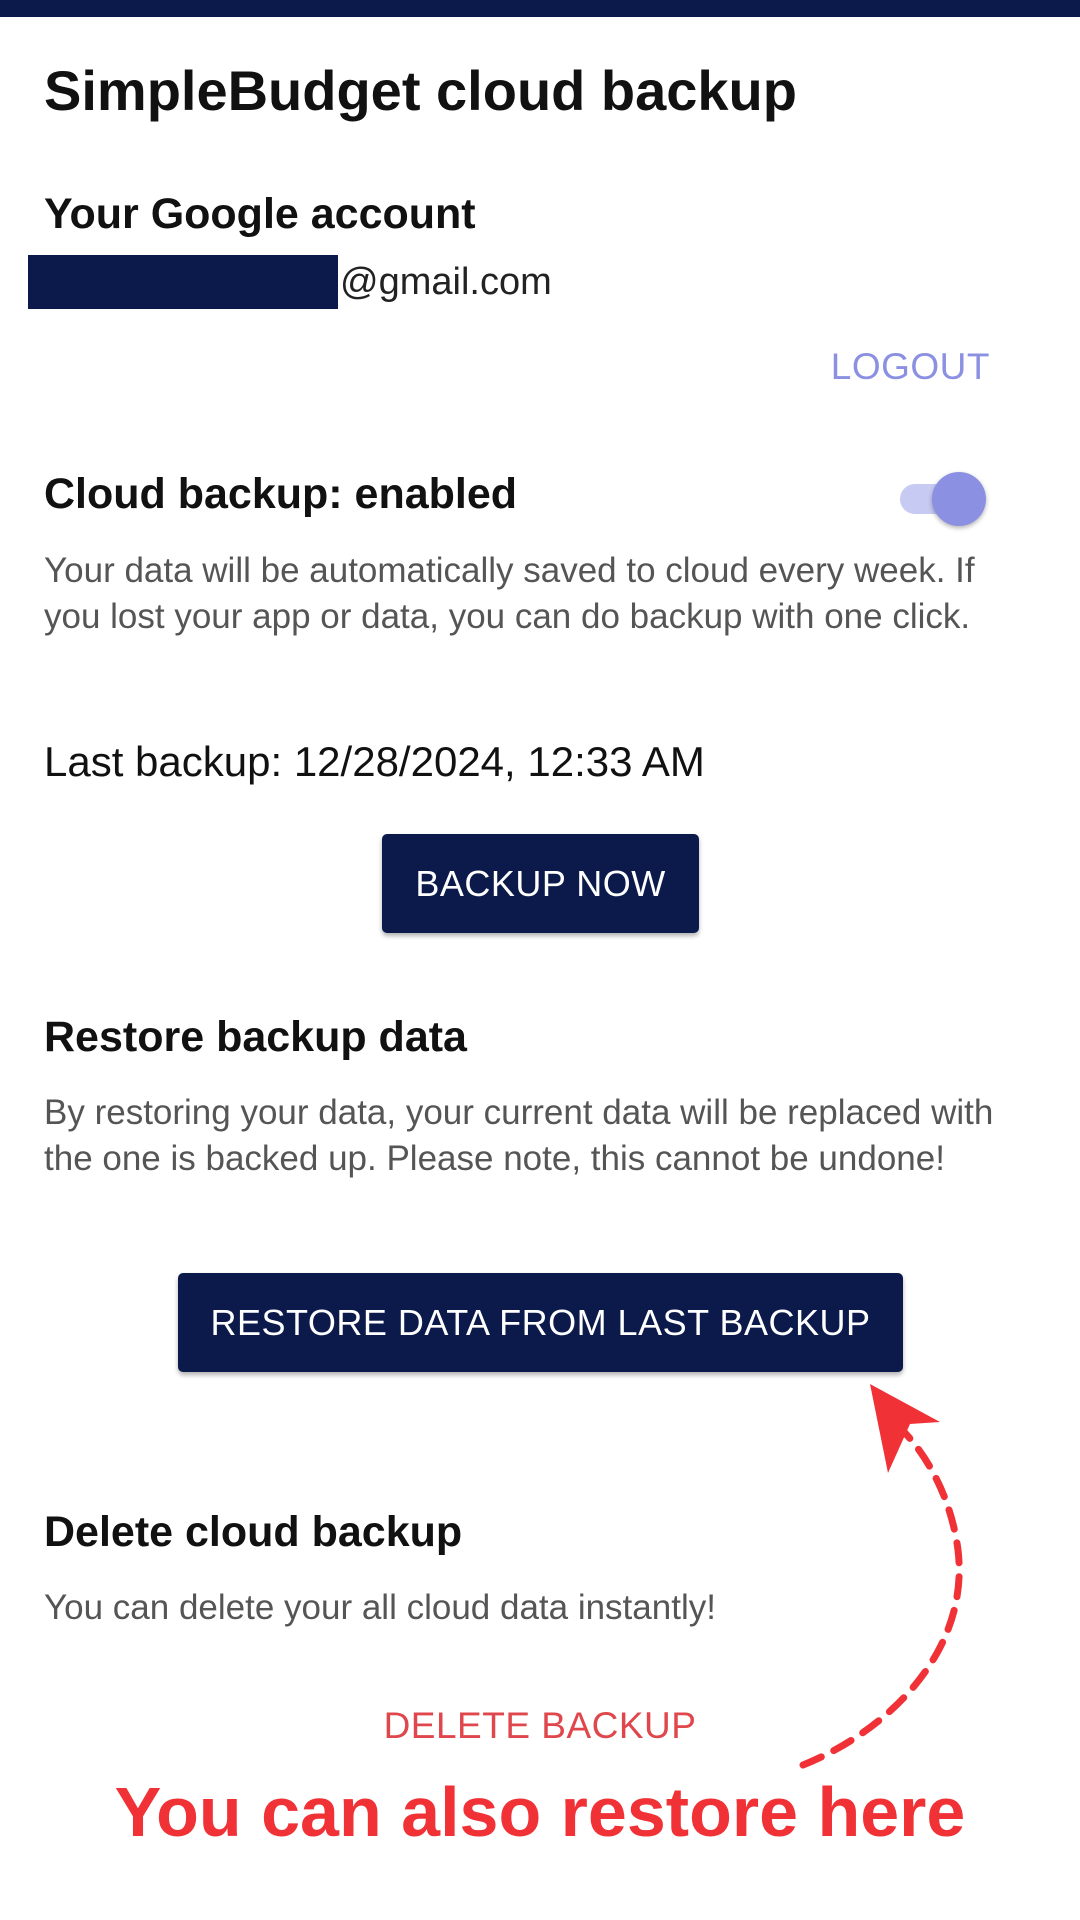  Describe the element at coordinates (540, 1322) in the screenshot. I see `restore-data-button: RESTORE DATA FROM LAST BACKUP` at that location.